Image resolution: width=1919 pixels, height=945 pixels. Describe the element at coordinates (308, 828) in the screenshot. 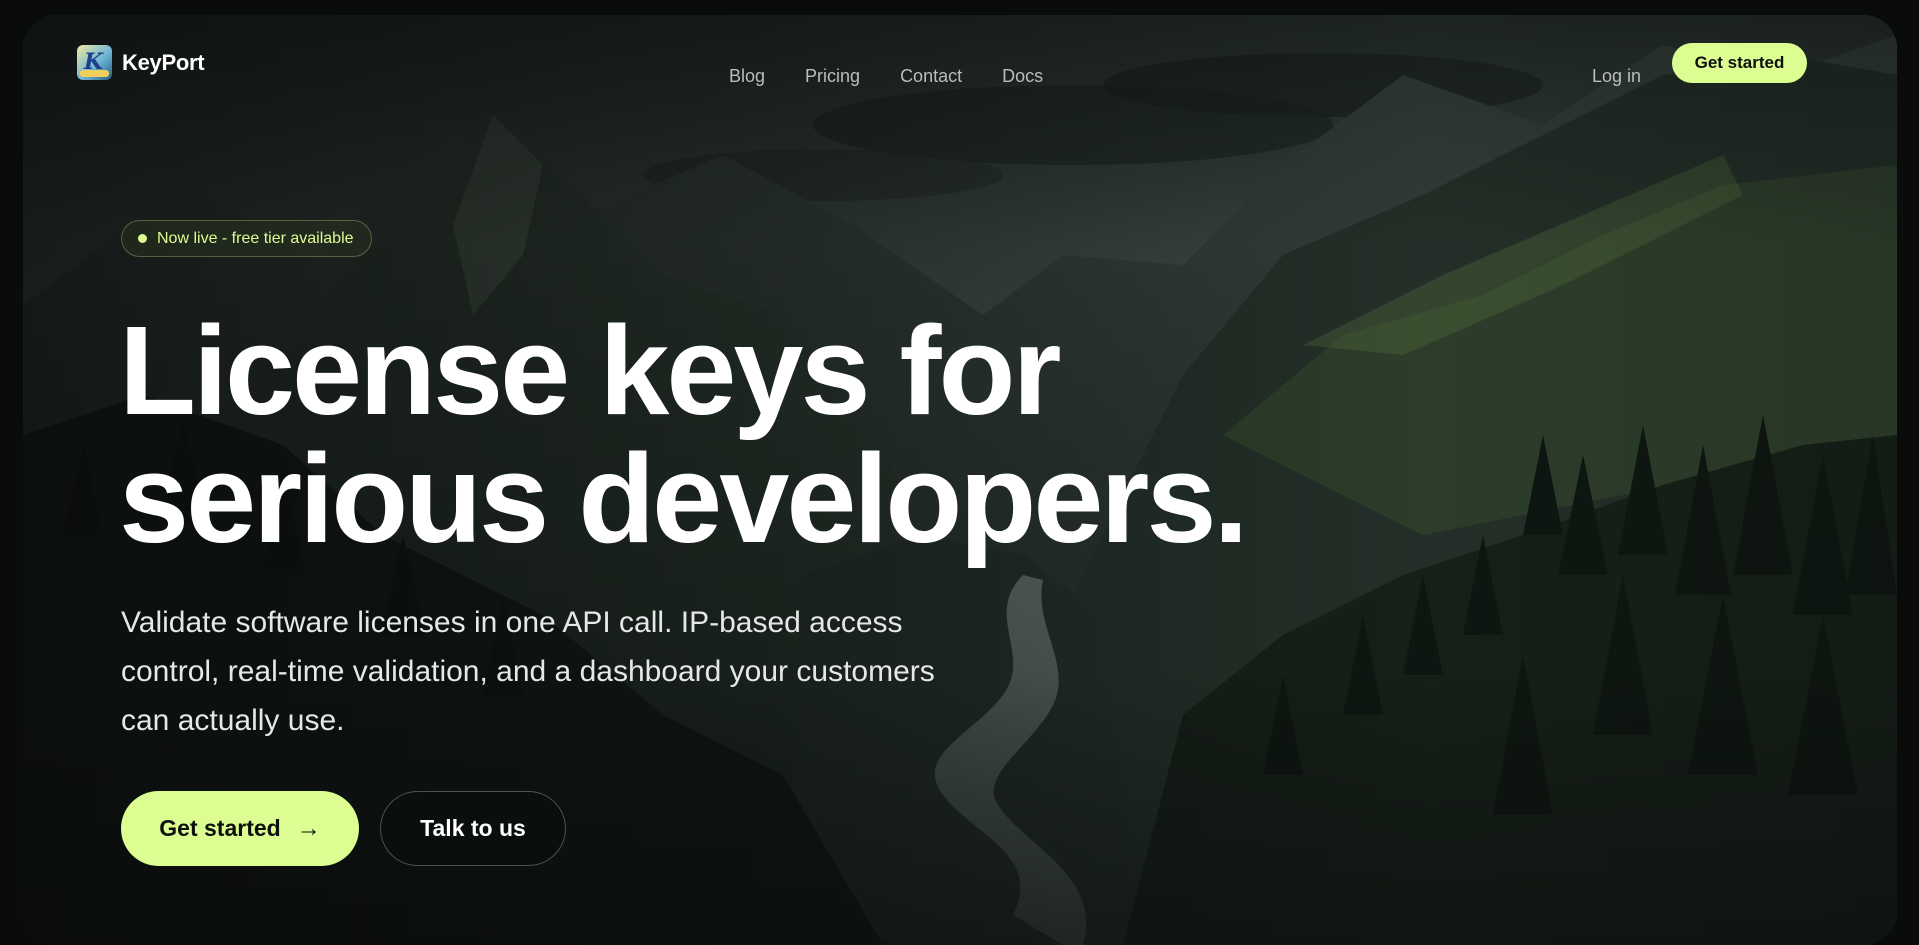

I see `arrow-right-icon: →` at that location.